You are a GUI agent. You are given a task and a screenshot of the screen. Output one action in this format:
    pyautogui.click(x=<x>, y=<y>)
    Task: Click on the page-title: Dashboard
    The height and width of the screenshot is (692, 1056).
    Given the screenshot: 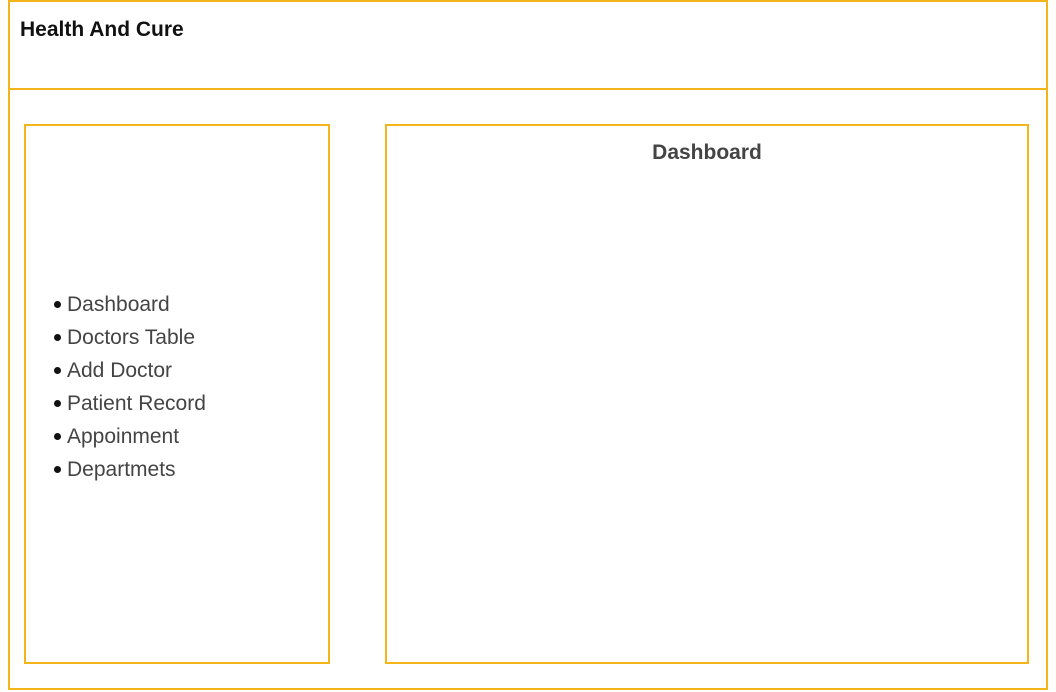 What is the action you would take?
    pyautogui.click(x=707, y=152)
    